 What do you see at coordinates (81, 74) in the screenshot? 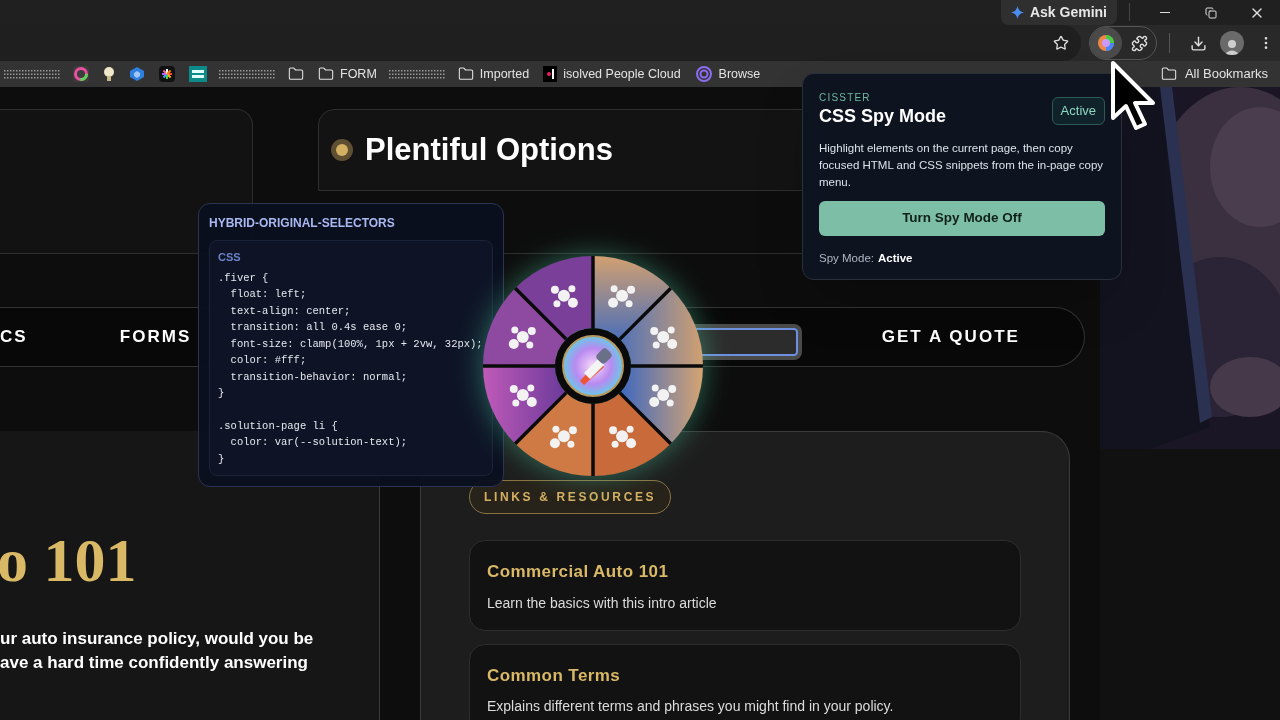
I see `ring-icon` at bounding box center [81, 74].